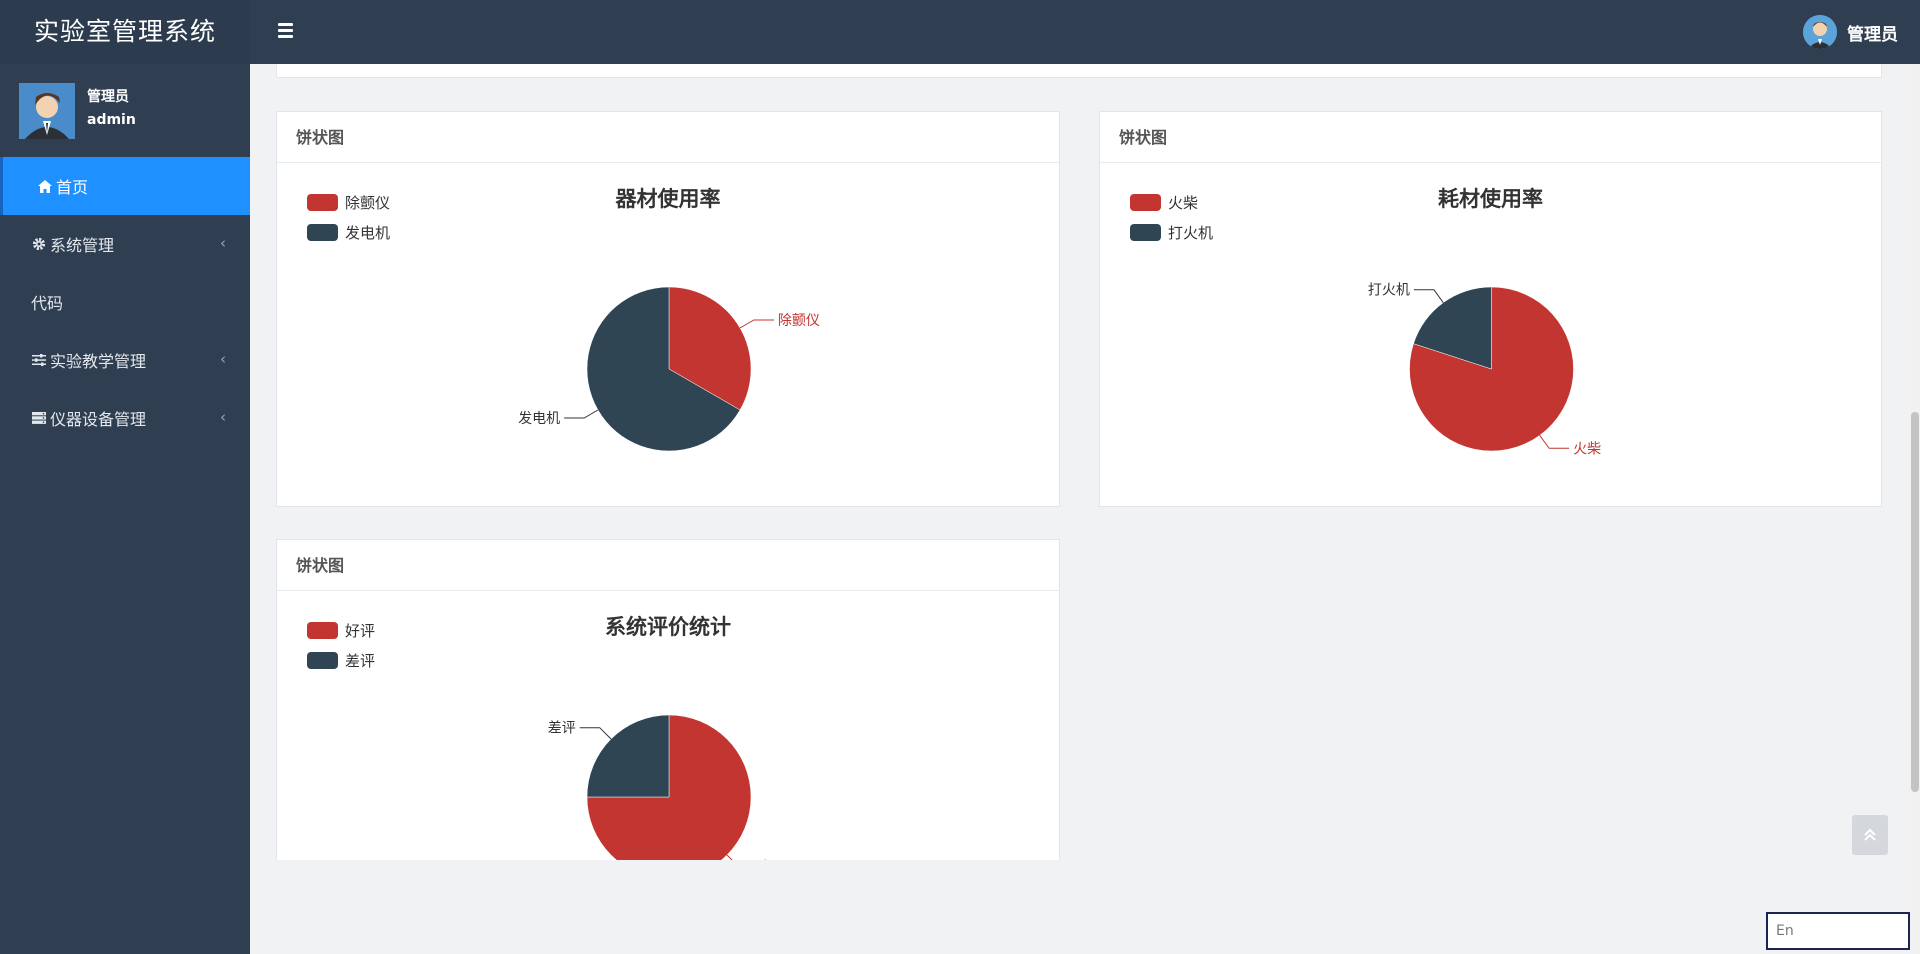 The height and width of the screenshot is (954, 1920). I want to click on scrollbar-thumb, so click(1915, 602).